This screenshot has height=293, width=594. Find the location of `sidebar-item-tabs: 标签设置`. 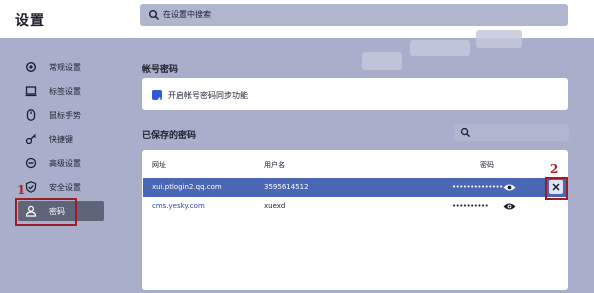

sidebar-item-tabs: 标签设置 is located at coordinates (61, 91).